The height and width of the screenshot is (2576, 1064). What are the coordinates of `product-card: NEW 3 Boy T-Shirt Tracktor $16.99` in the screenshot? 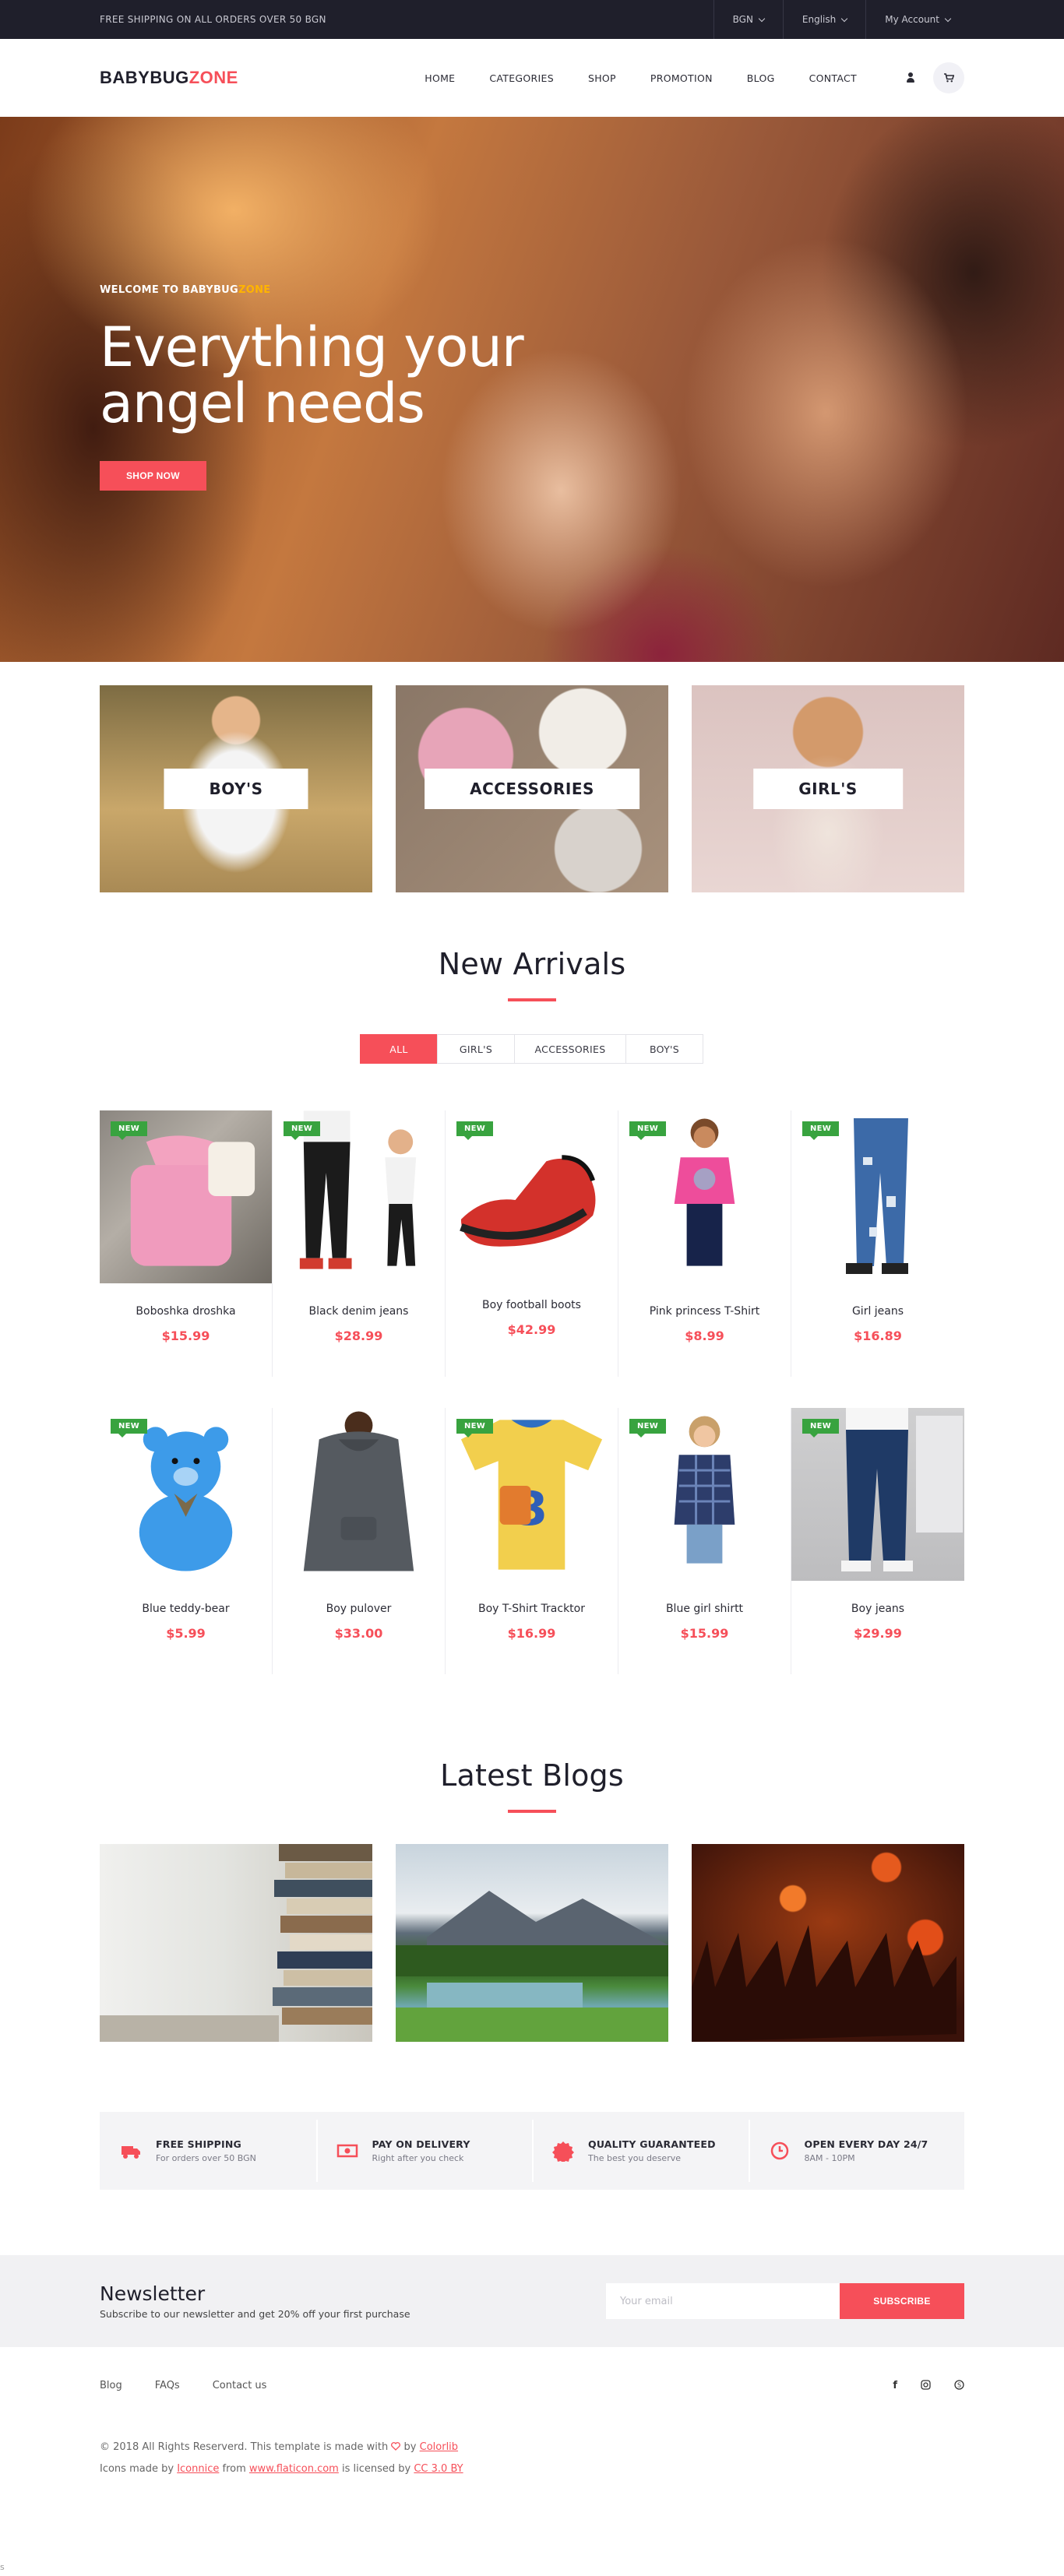 It's located at (532, 1541).